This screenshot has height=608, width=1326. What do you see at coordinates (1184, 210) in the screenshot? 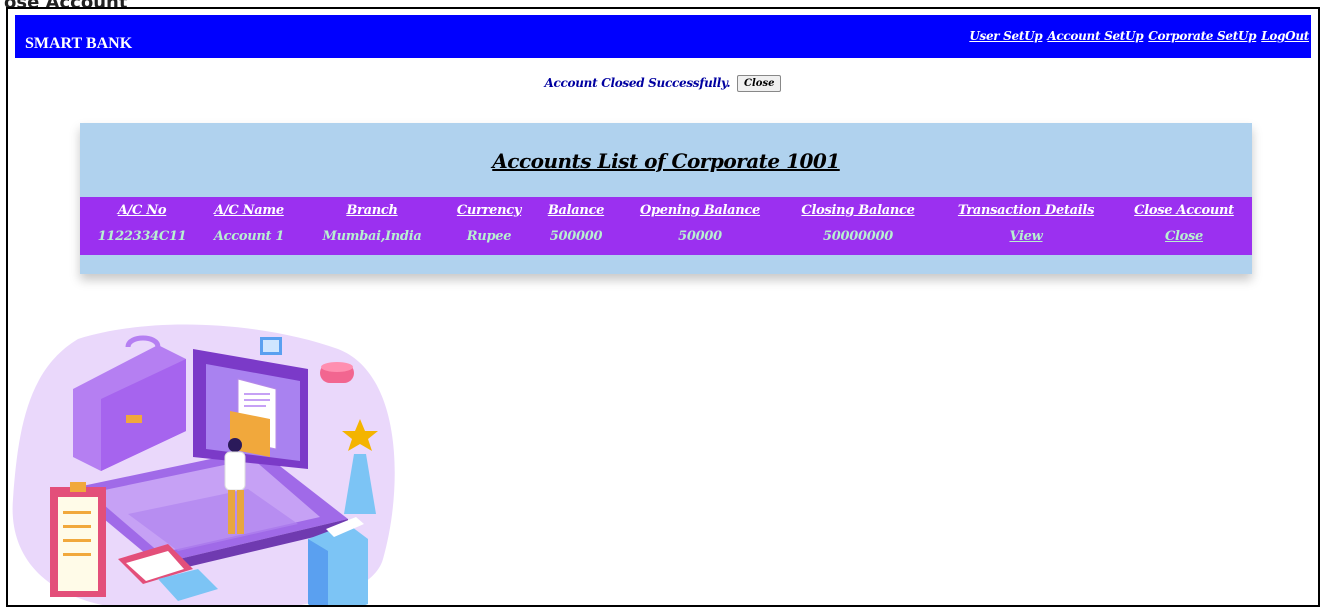
I see `column-header-close-account: Close Account` at bounding box center [1184, 210].